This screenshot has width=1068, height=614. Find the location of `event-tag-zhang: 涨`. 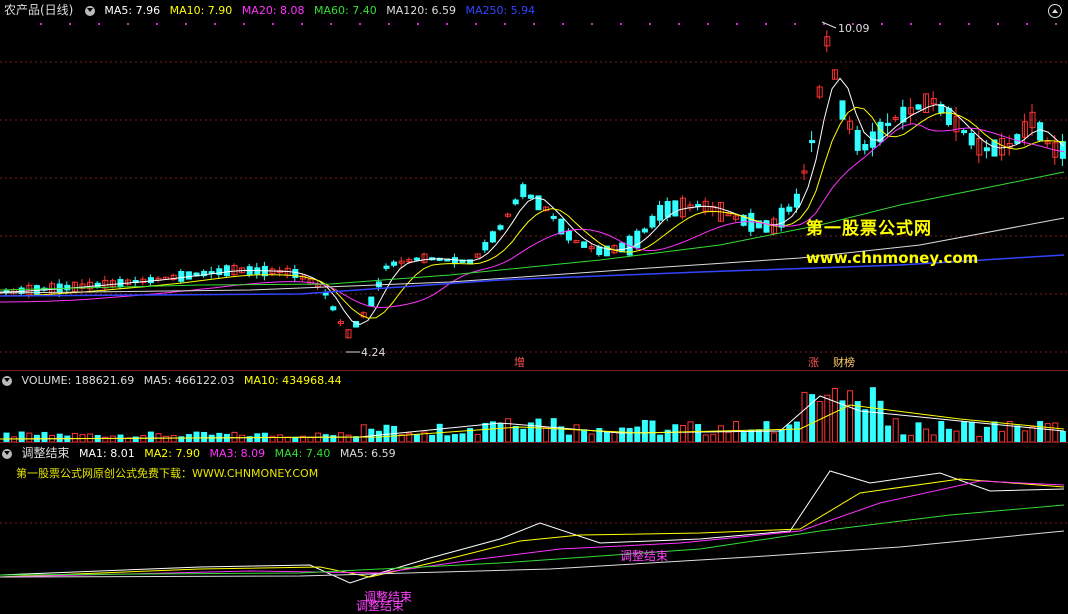

event-tag-zhang: 涨 is located at coordinates (813, 362).